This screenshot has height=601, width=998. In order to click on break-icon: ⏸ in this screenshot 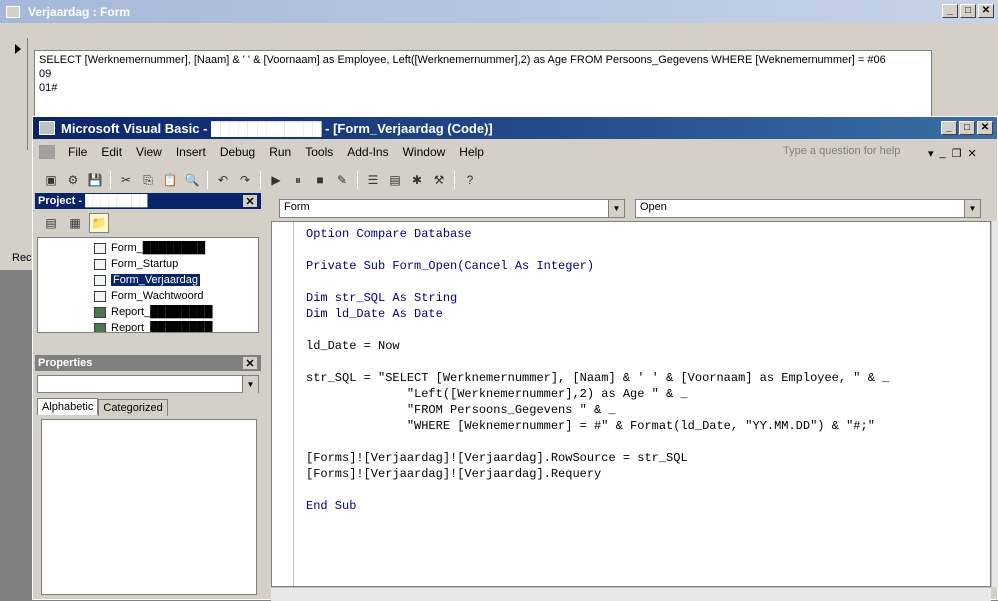, I will do `click(298, 180)`.